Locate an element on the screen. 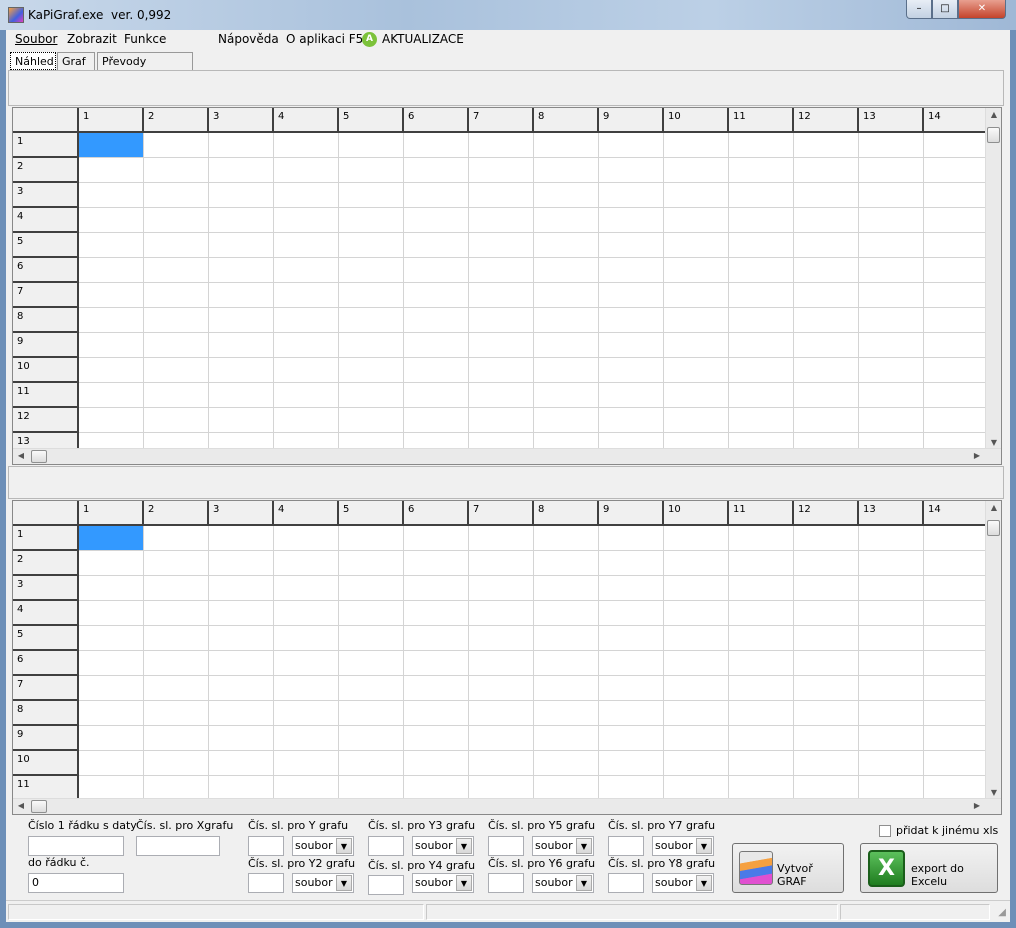 The width and height of the screenshot is (1016, 928). menu-aktualizace: AKTUALIZACE is located at coordinates (423, 39).